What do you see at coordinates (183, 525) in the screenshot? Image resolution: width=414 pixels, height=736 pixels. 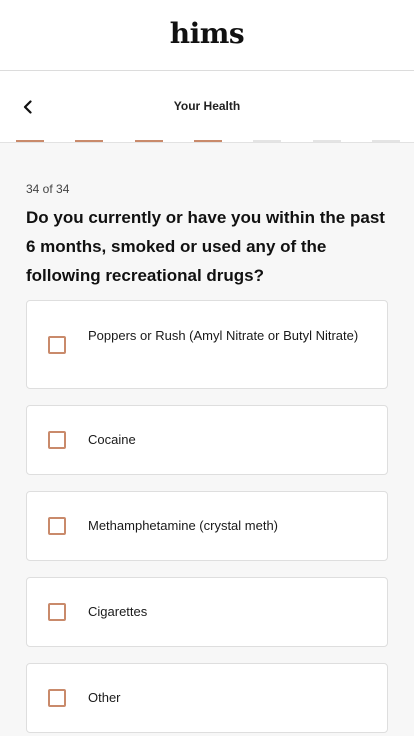 I see `option-label: Methamphetamine (crystal meth)` at bounding box center [183, 525].